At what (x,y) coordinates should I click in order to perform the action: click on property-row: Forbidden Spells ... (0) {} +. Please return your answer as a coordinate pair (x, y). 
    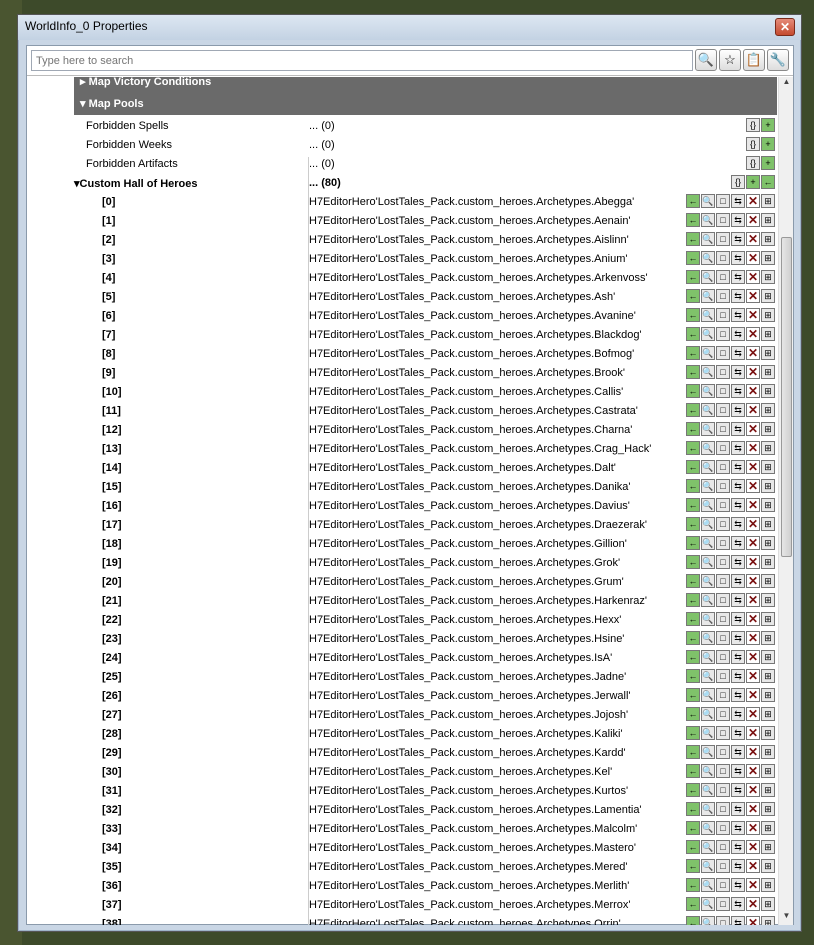
    Looking at the image, I should click on (425, 126).